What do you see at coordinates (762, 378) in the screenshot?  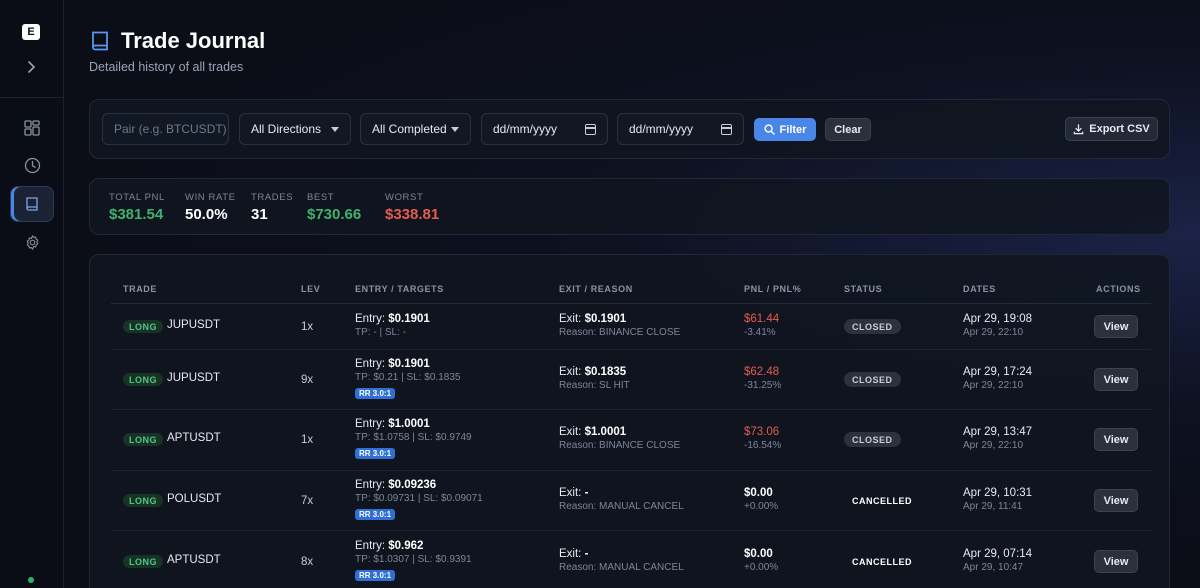 I see `pnl-cell: $62.48 -31.25%` at bounding box center [762, 378].